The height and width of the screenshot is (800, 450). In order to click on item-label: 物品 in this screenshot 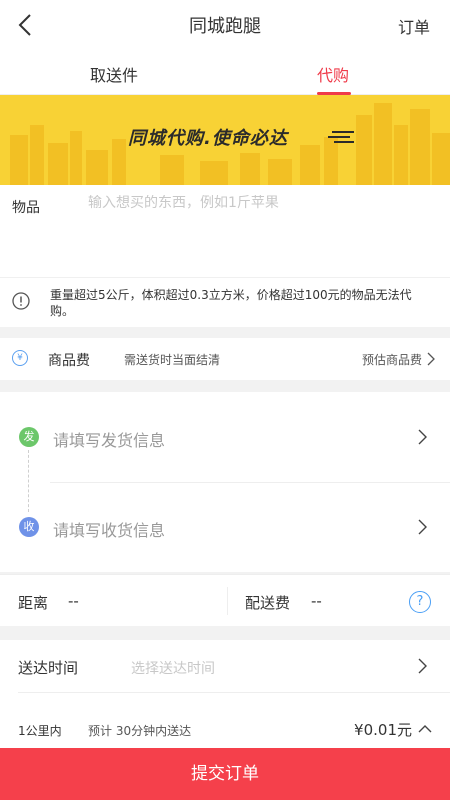, I will do `click(26, 208)`.